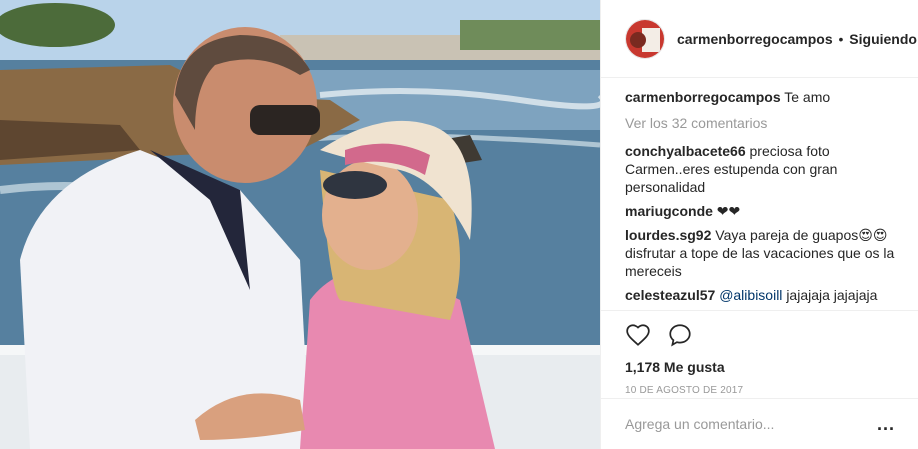 Image resolution: width=918 pixels, height=449 pixels. Describe the element at coordinates (703, 97) in the screenshot. I see `caption-username: carmenborregocampos` at that location.